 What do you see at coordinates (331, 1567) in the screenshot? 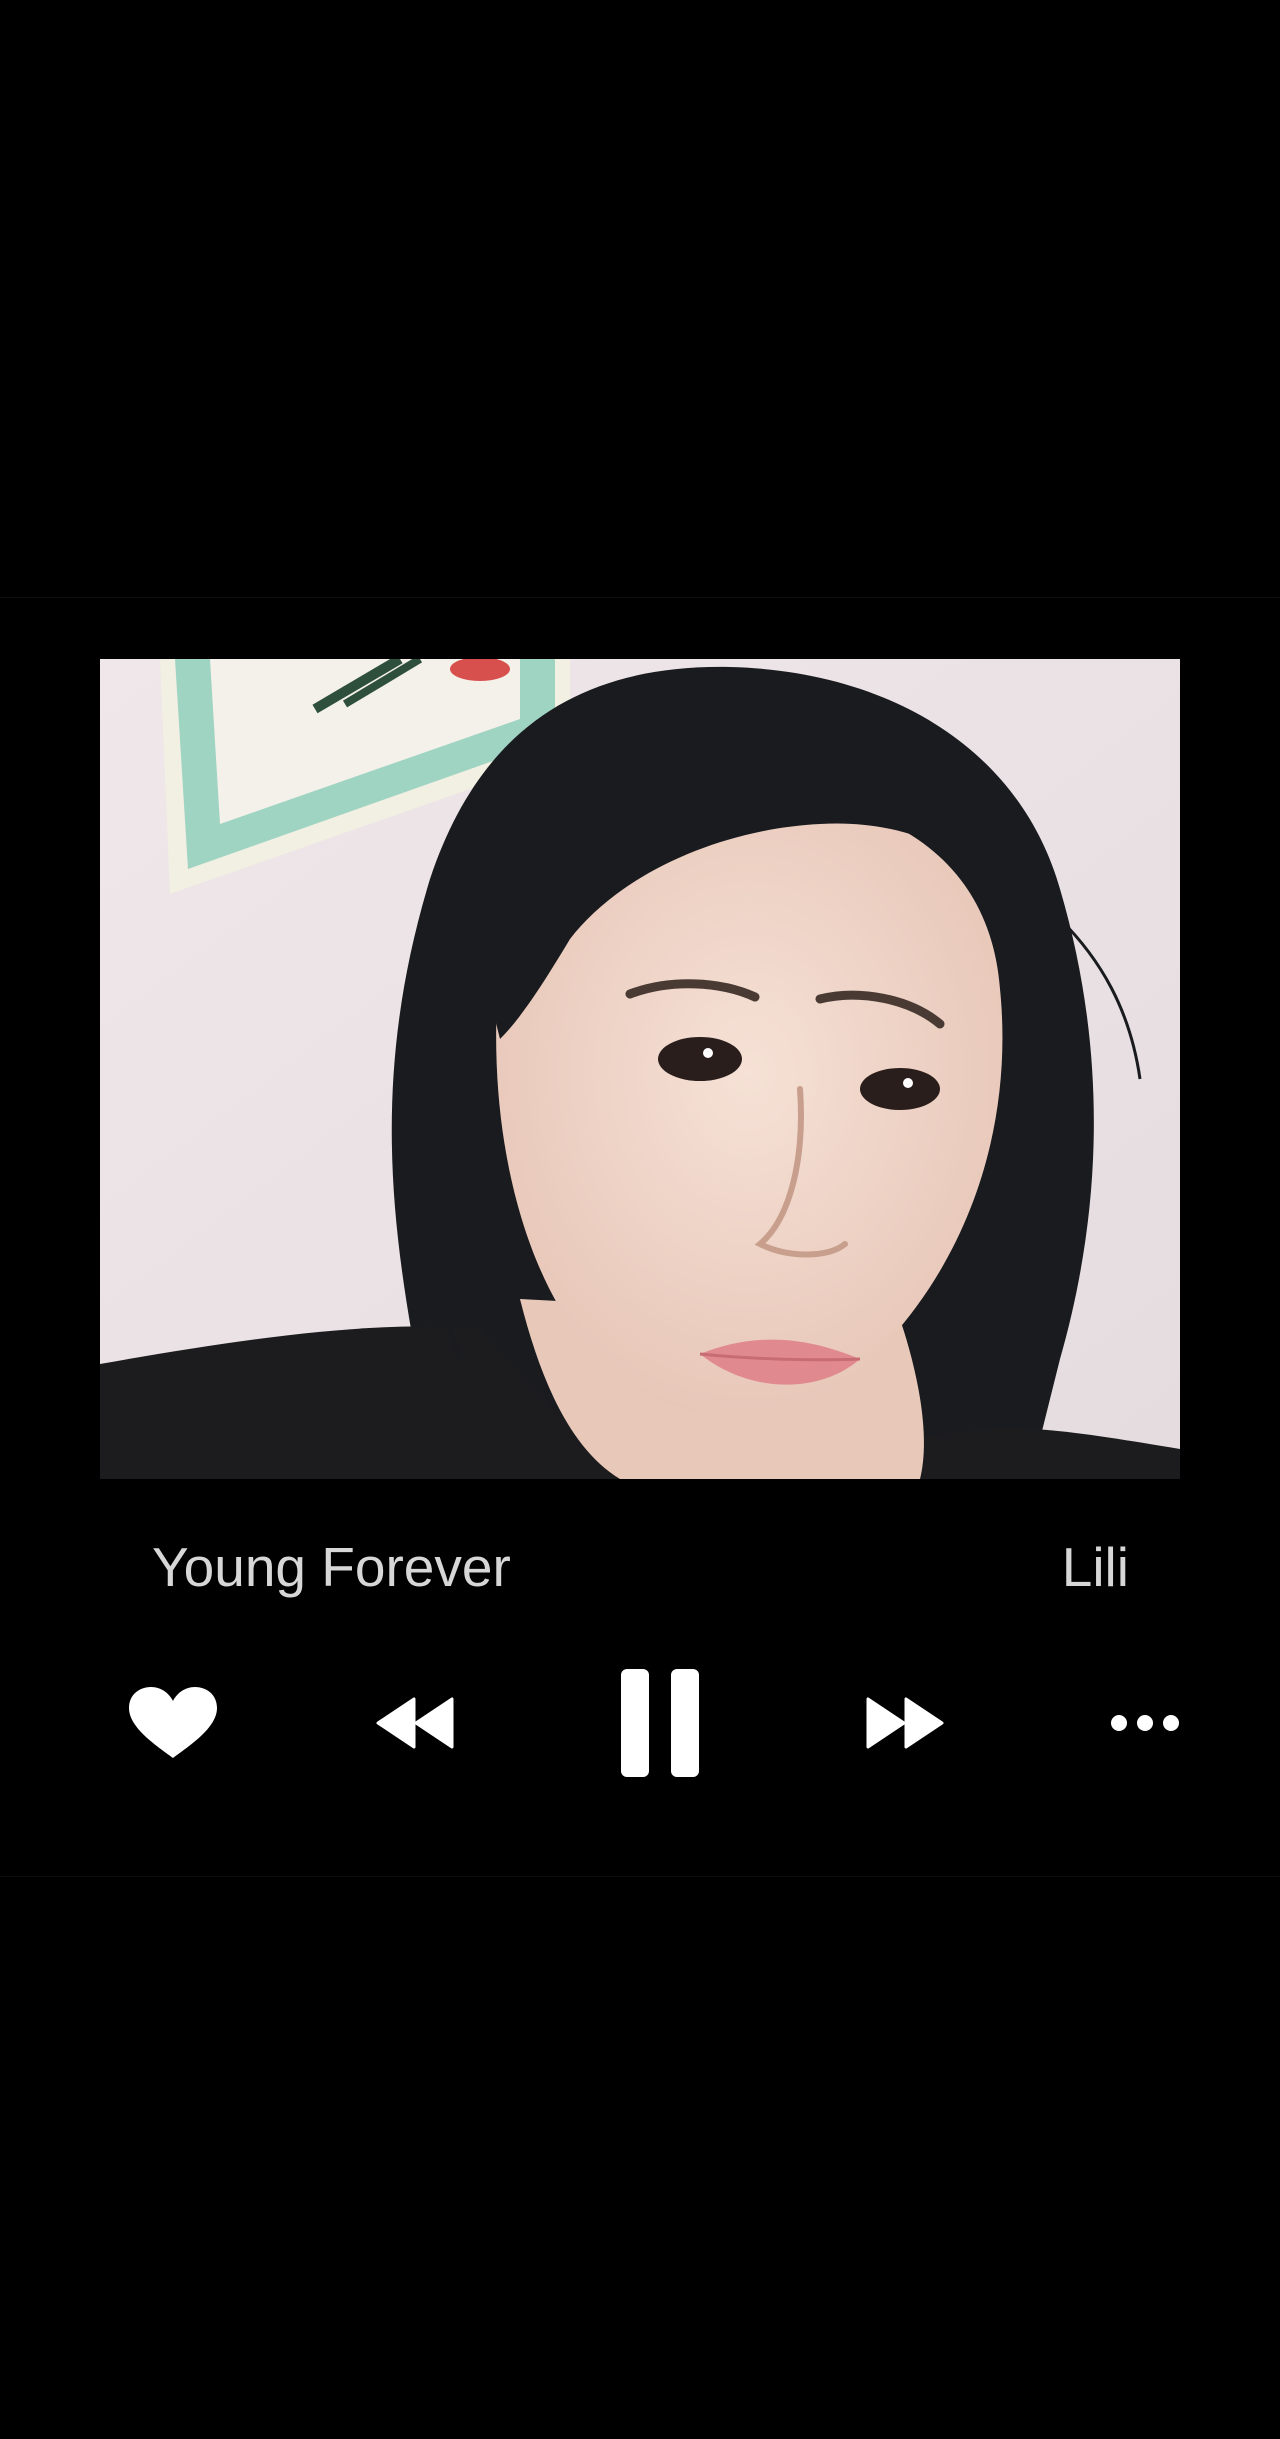
I see `track-title: Young Forever` at bounding box center [331, 1567].